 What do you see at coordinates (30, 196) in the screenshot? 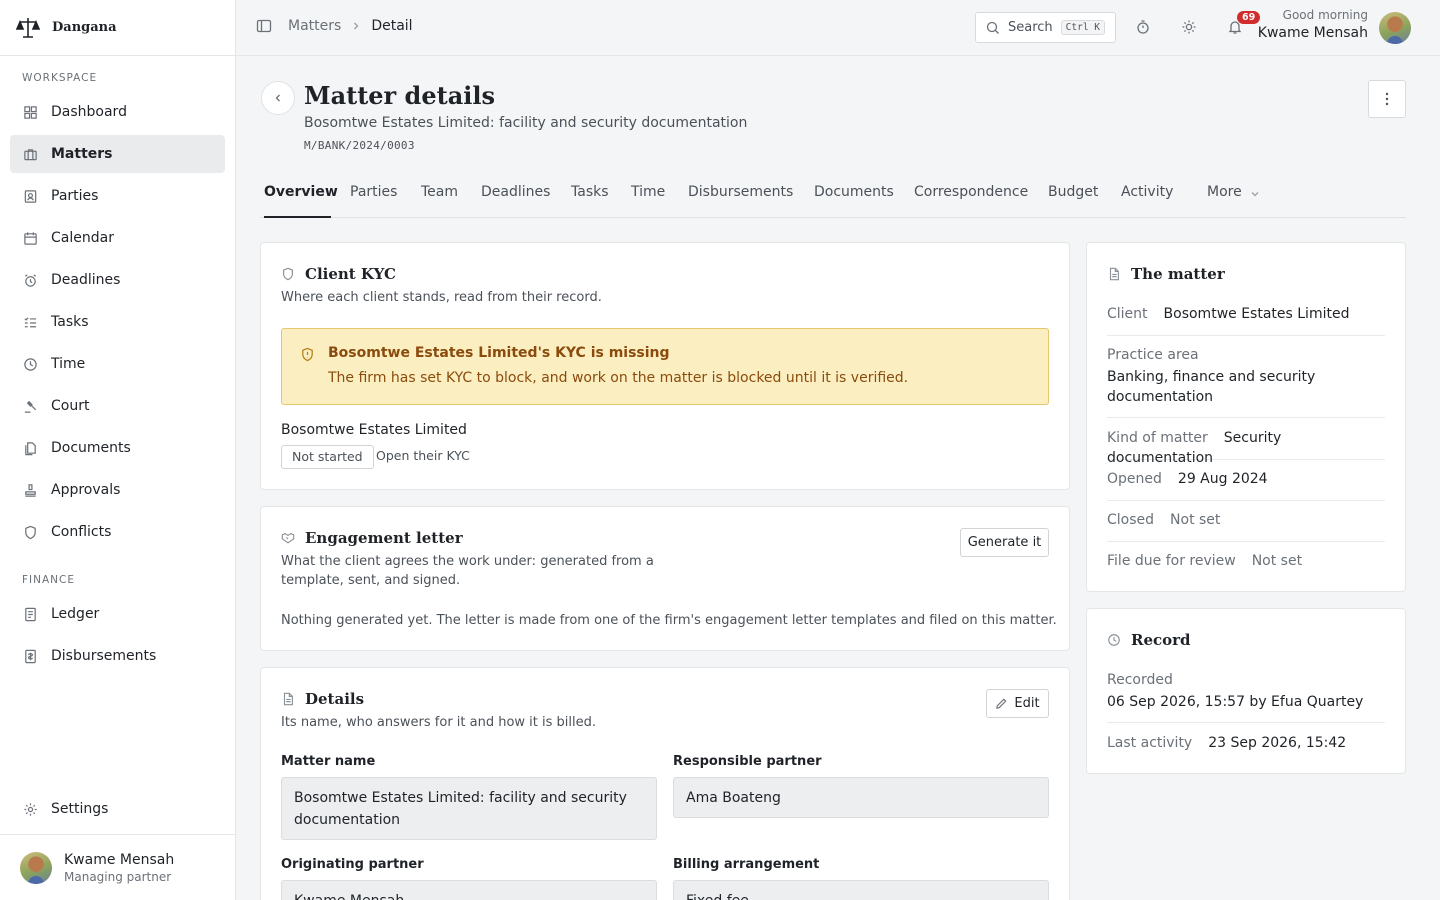
I see `contact-icon` at bounding box center [30, 196].